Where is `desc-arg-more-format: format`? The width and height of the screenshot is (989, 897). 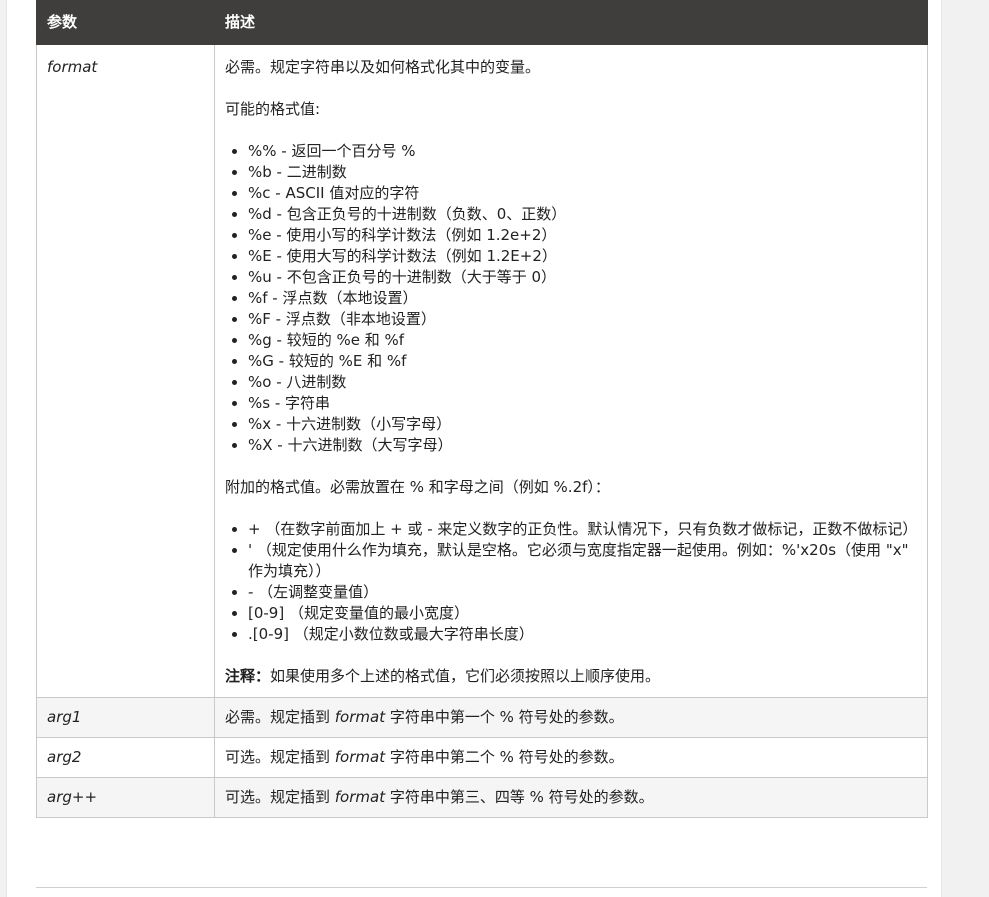
desc-arg-more-format: format is located at coordinates (360, 797).